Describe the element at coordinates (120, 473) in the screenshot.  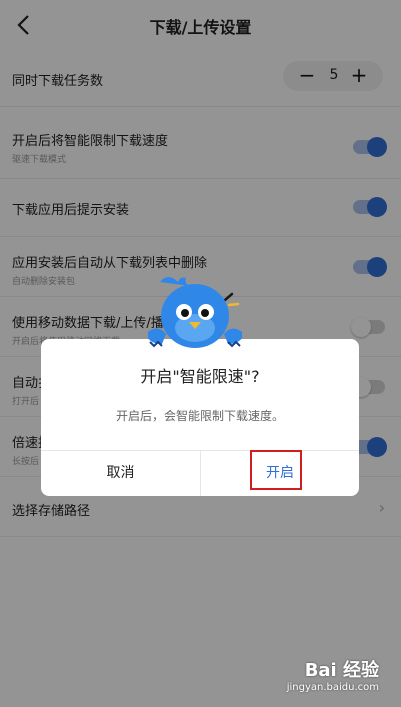
I see `cancel-button: 取消` at that location.